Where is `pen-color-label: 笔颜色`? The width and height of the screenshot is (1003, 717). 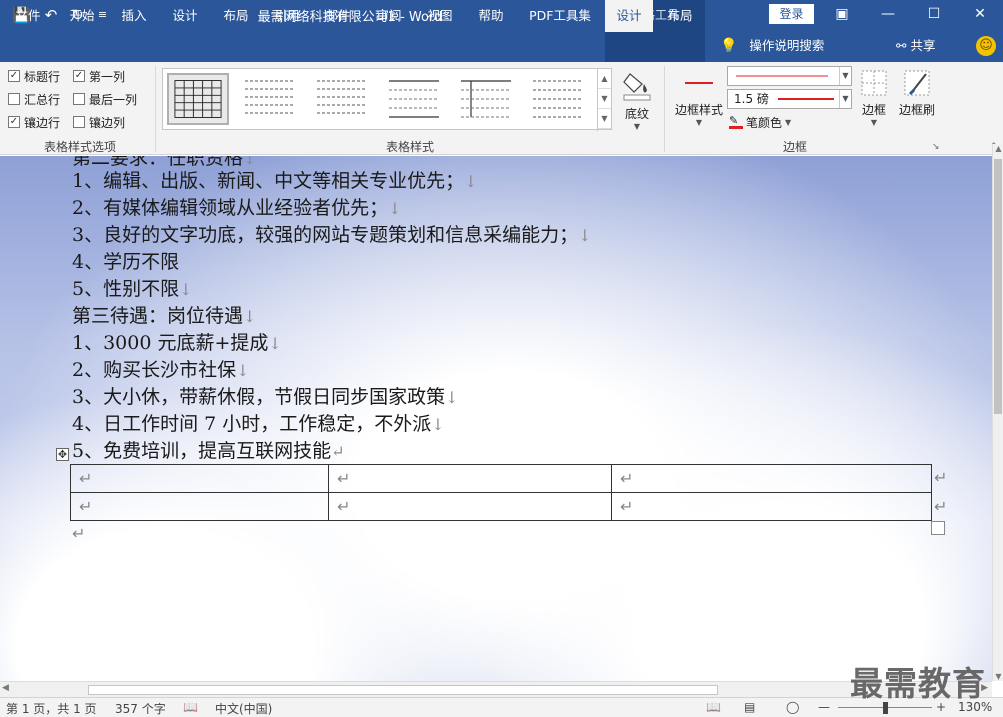 pen-color-label: 笔颜色 is located at coordinates (764, 122).